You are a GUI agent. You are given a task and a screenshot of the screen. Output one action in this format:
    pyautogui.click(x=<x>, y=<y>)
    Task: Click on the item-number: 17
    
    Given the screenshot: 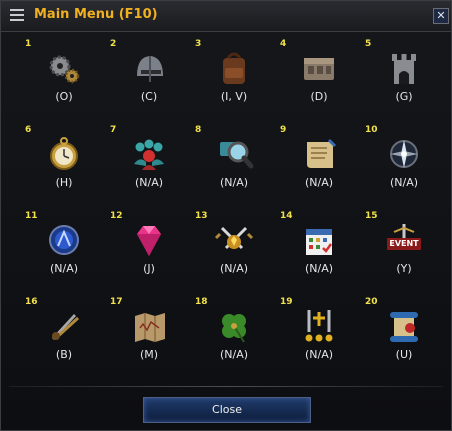 What is the action you would take?
    pyautogui.click(x=116, y=302)
    